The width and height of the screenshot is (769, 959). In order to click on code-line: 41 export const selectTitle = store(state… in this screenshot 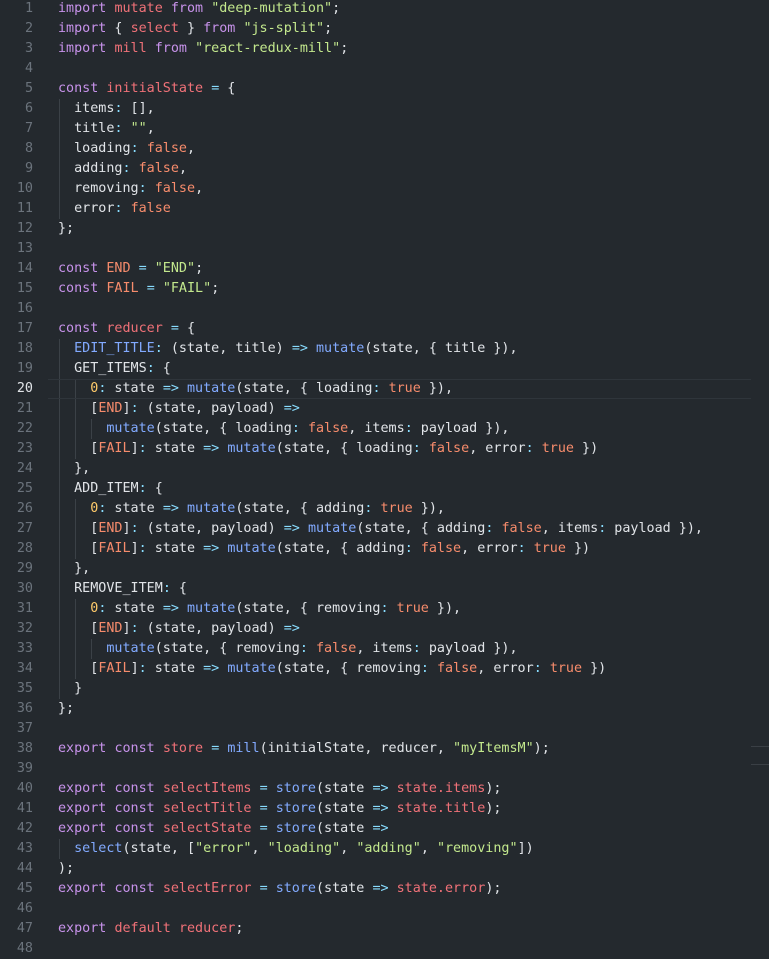, I will do `click(384, 809)`.